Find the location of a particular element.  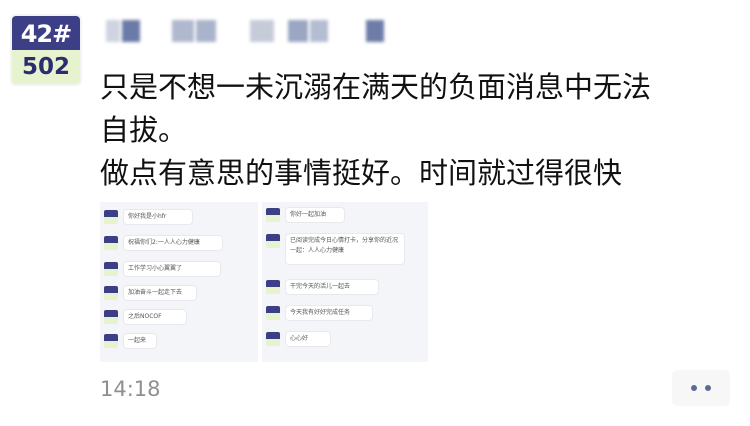

chat-bubble: 加油奋斗一起走下去 is located at coordinates (160, 293).